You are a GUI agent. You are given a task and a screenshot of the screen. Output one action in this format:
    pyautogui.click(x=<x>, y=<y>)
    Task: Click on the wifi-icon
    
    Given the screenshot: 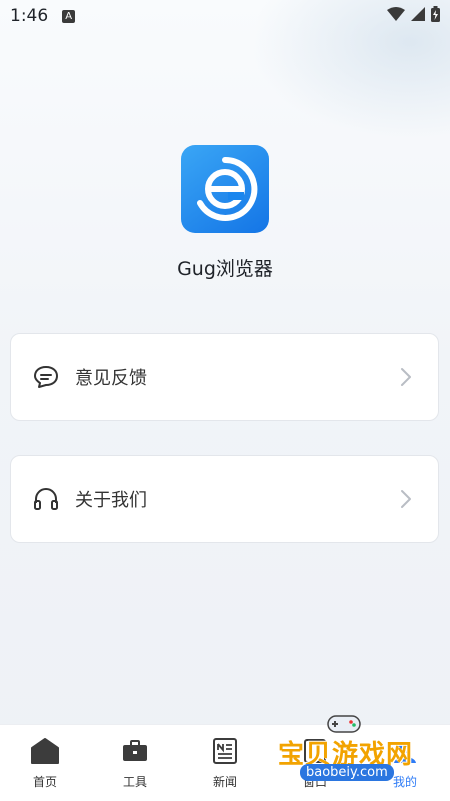 What is the action you would take?
    pyautogui.click(x=396, y=16)
    